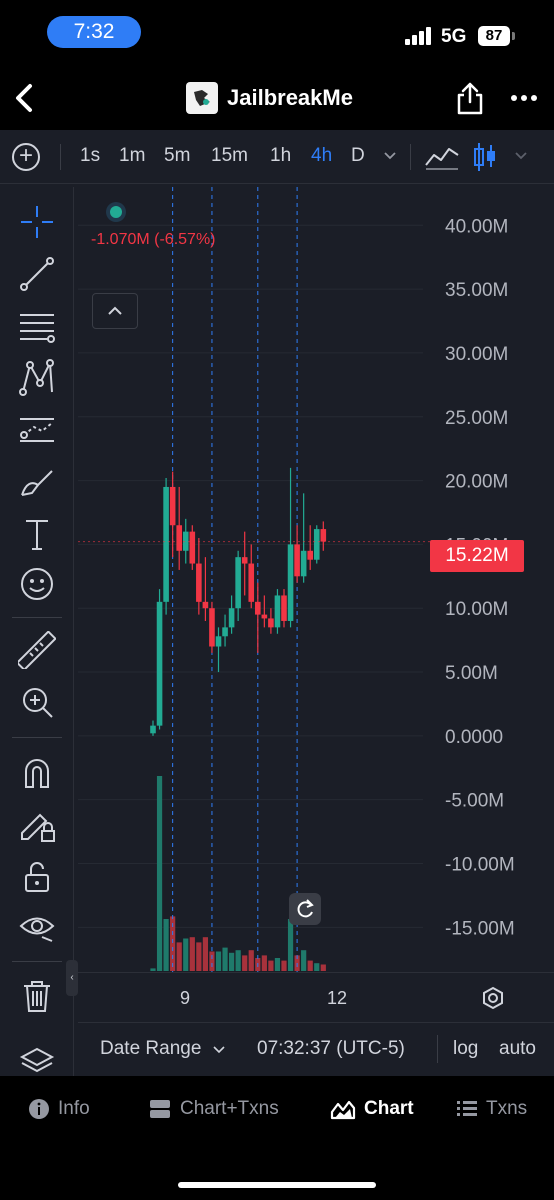 Image resolution: width=554 pixels, height=1200 pixels. What do you see at coordinates (37, 876) in the screenshot?
I see `unlock-icon` at bounding box center [37, 876].